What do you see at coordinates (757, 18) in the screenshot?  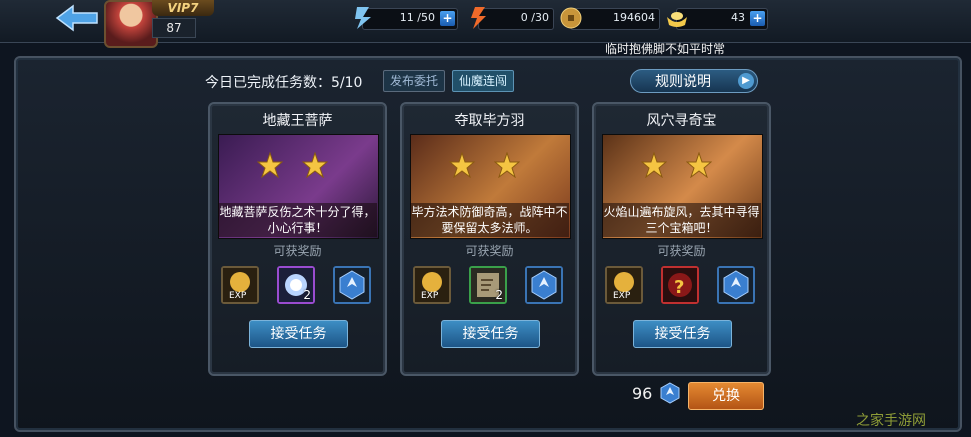 I see `ingot-plus-button: +` at bounding box center [757, 18].